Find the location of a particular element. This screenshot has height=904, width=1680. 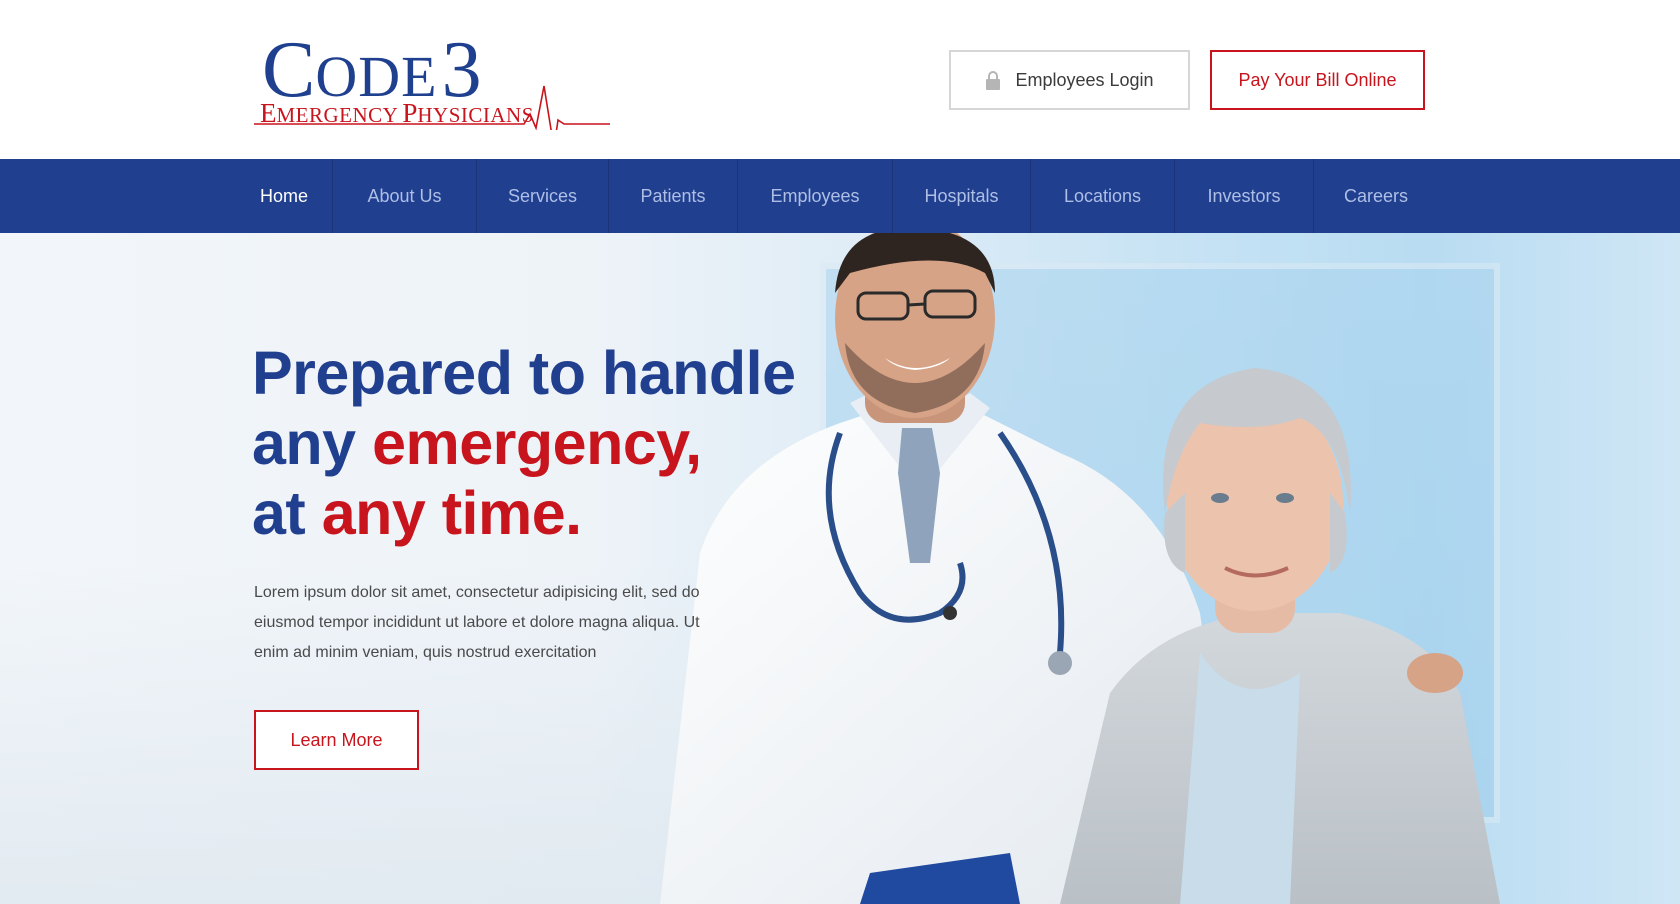

headline-line-3: at any time. is located at coordinates (524, 513).